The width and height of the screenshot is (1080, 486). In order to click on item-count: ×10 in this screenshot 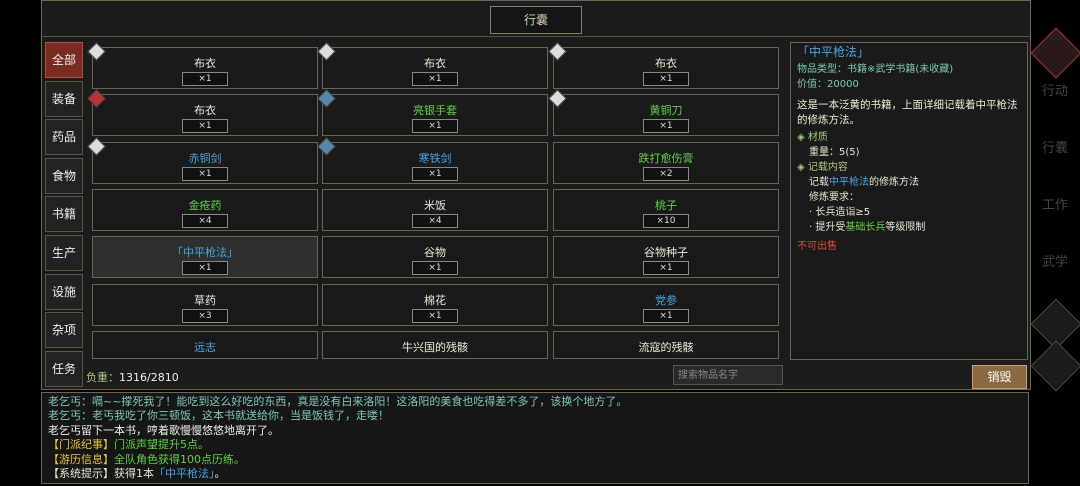, I will do `click(666, 220)`.